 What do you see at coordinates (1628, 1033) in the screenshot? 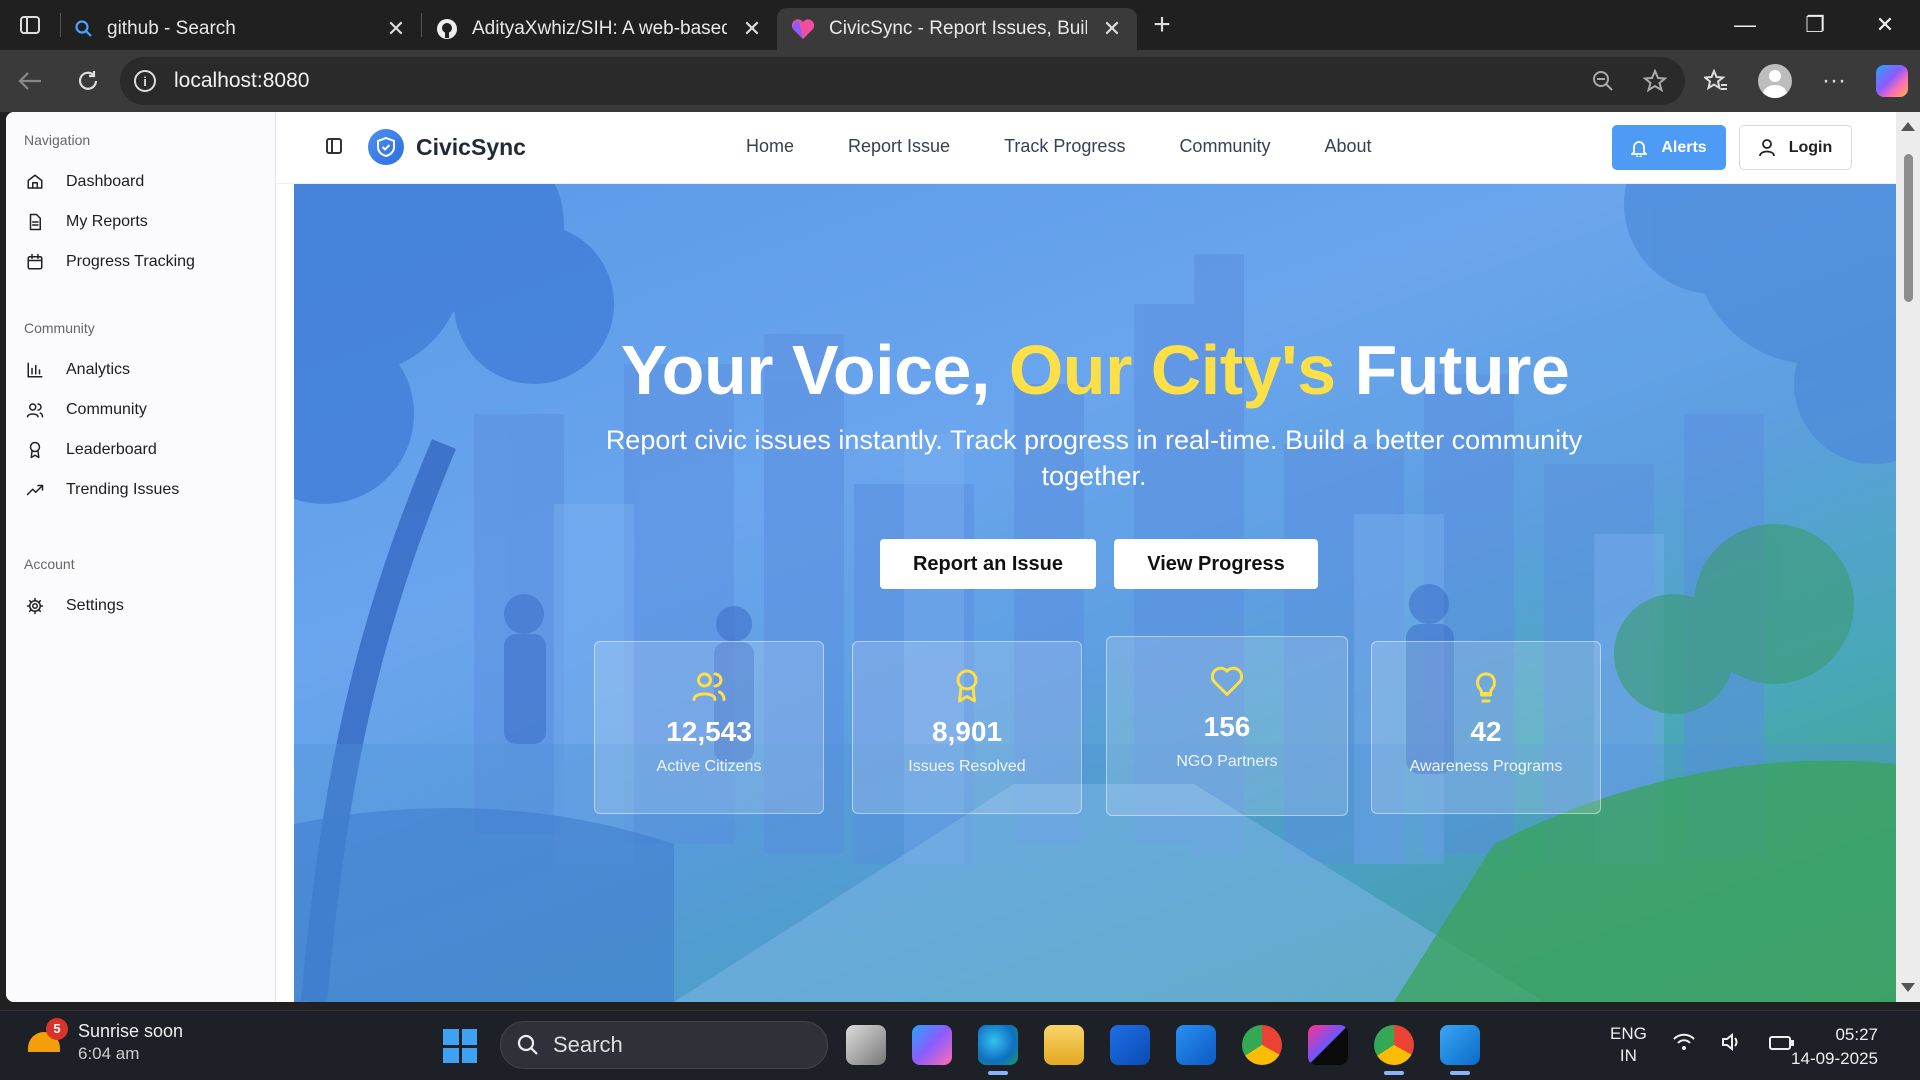
I see `lang-line1: ENG` at bounding box center [1628, 1033].